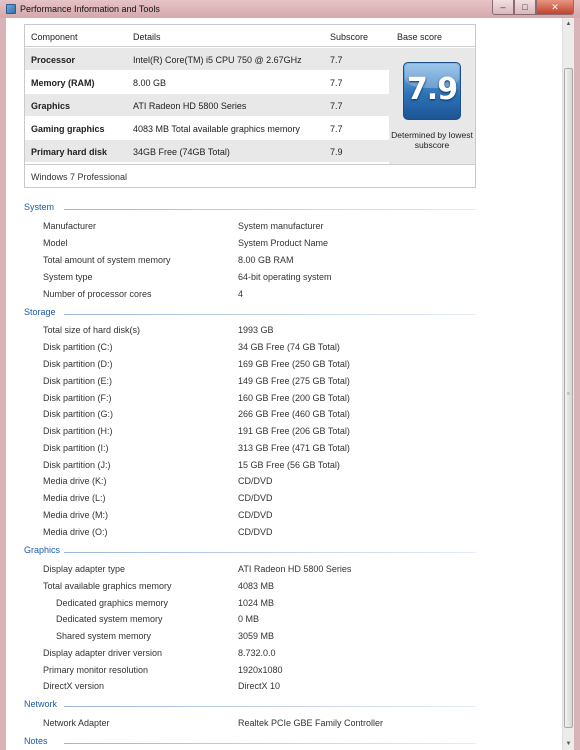  What do you see at coordinates (70, 226) in the screenshot?
I see `info-label: Manufacturer` at bounding box center [70, 226].